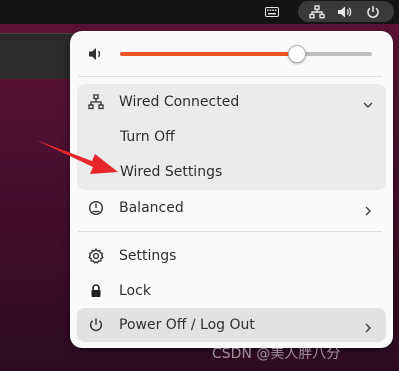 Image resolution: width=399 pixels, height=371 pixels. What do you see at coordinates (96, 208) in the screenshot?
I see `power-profile-icon` at bounding box center [96, 208].